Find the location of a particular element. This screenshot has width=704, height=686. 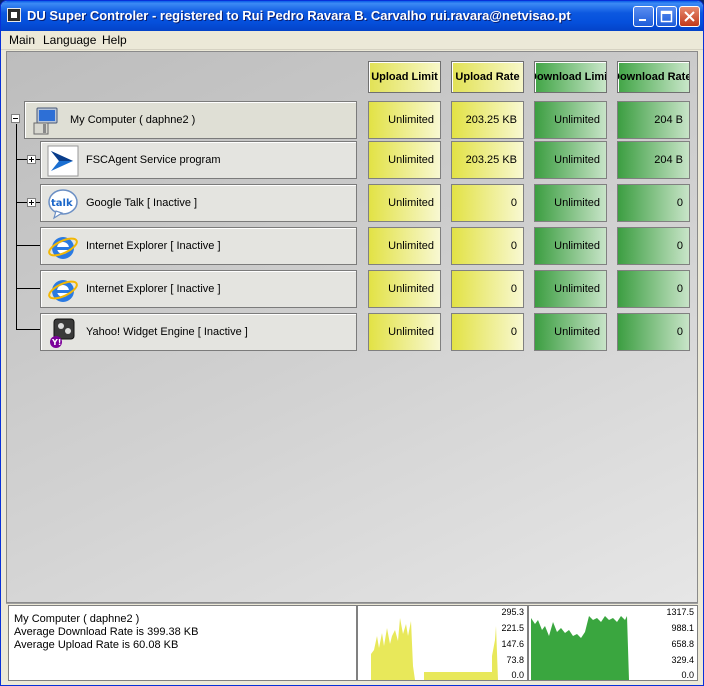

menu-main: Main is located at coordinates (22, 40).